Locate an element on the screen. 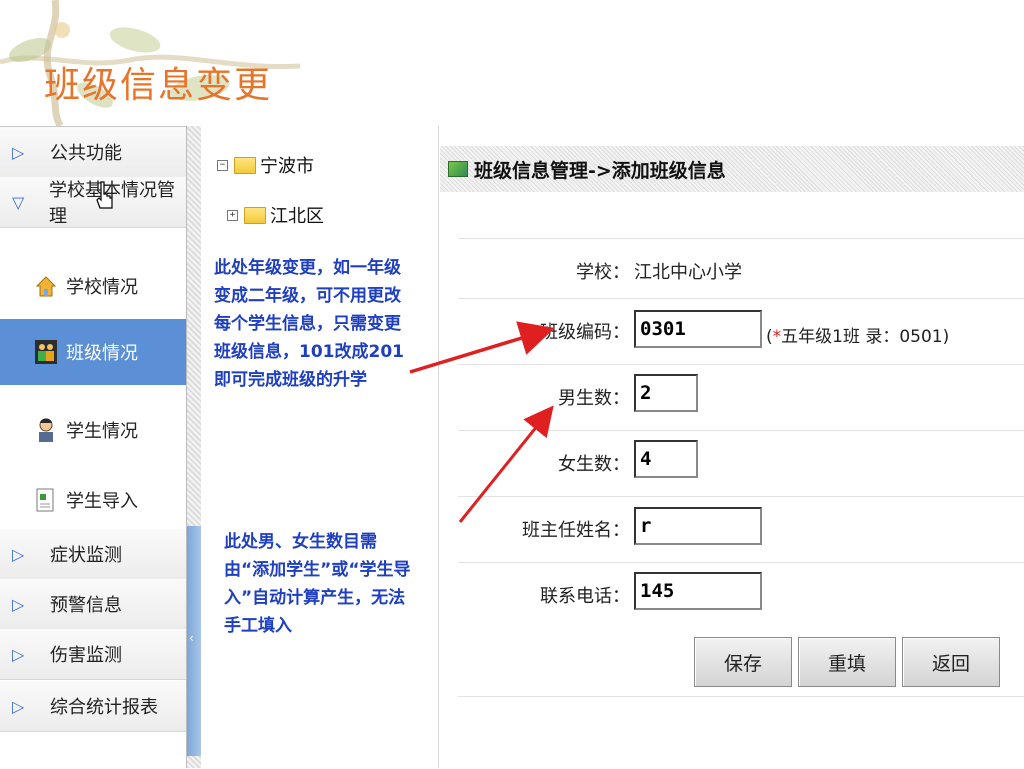 The height and width of the screenshot is (769, 1024). sidebar-splitter: ‹ is located at coordinates (193, 447).